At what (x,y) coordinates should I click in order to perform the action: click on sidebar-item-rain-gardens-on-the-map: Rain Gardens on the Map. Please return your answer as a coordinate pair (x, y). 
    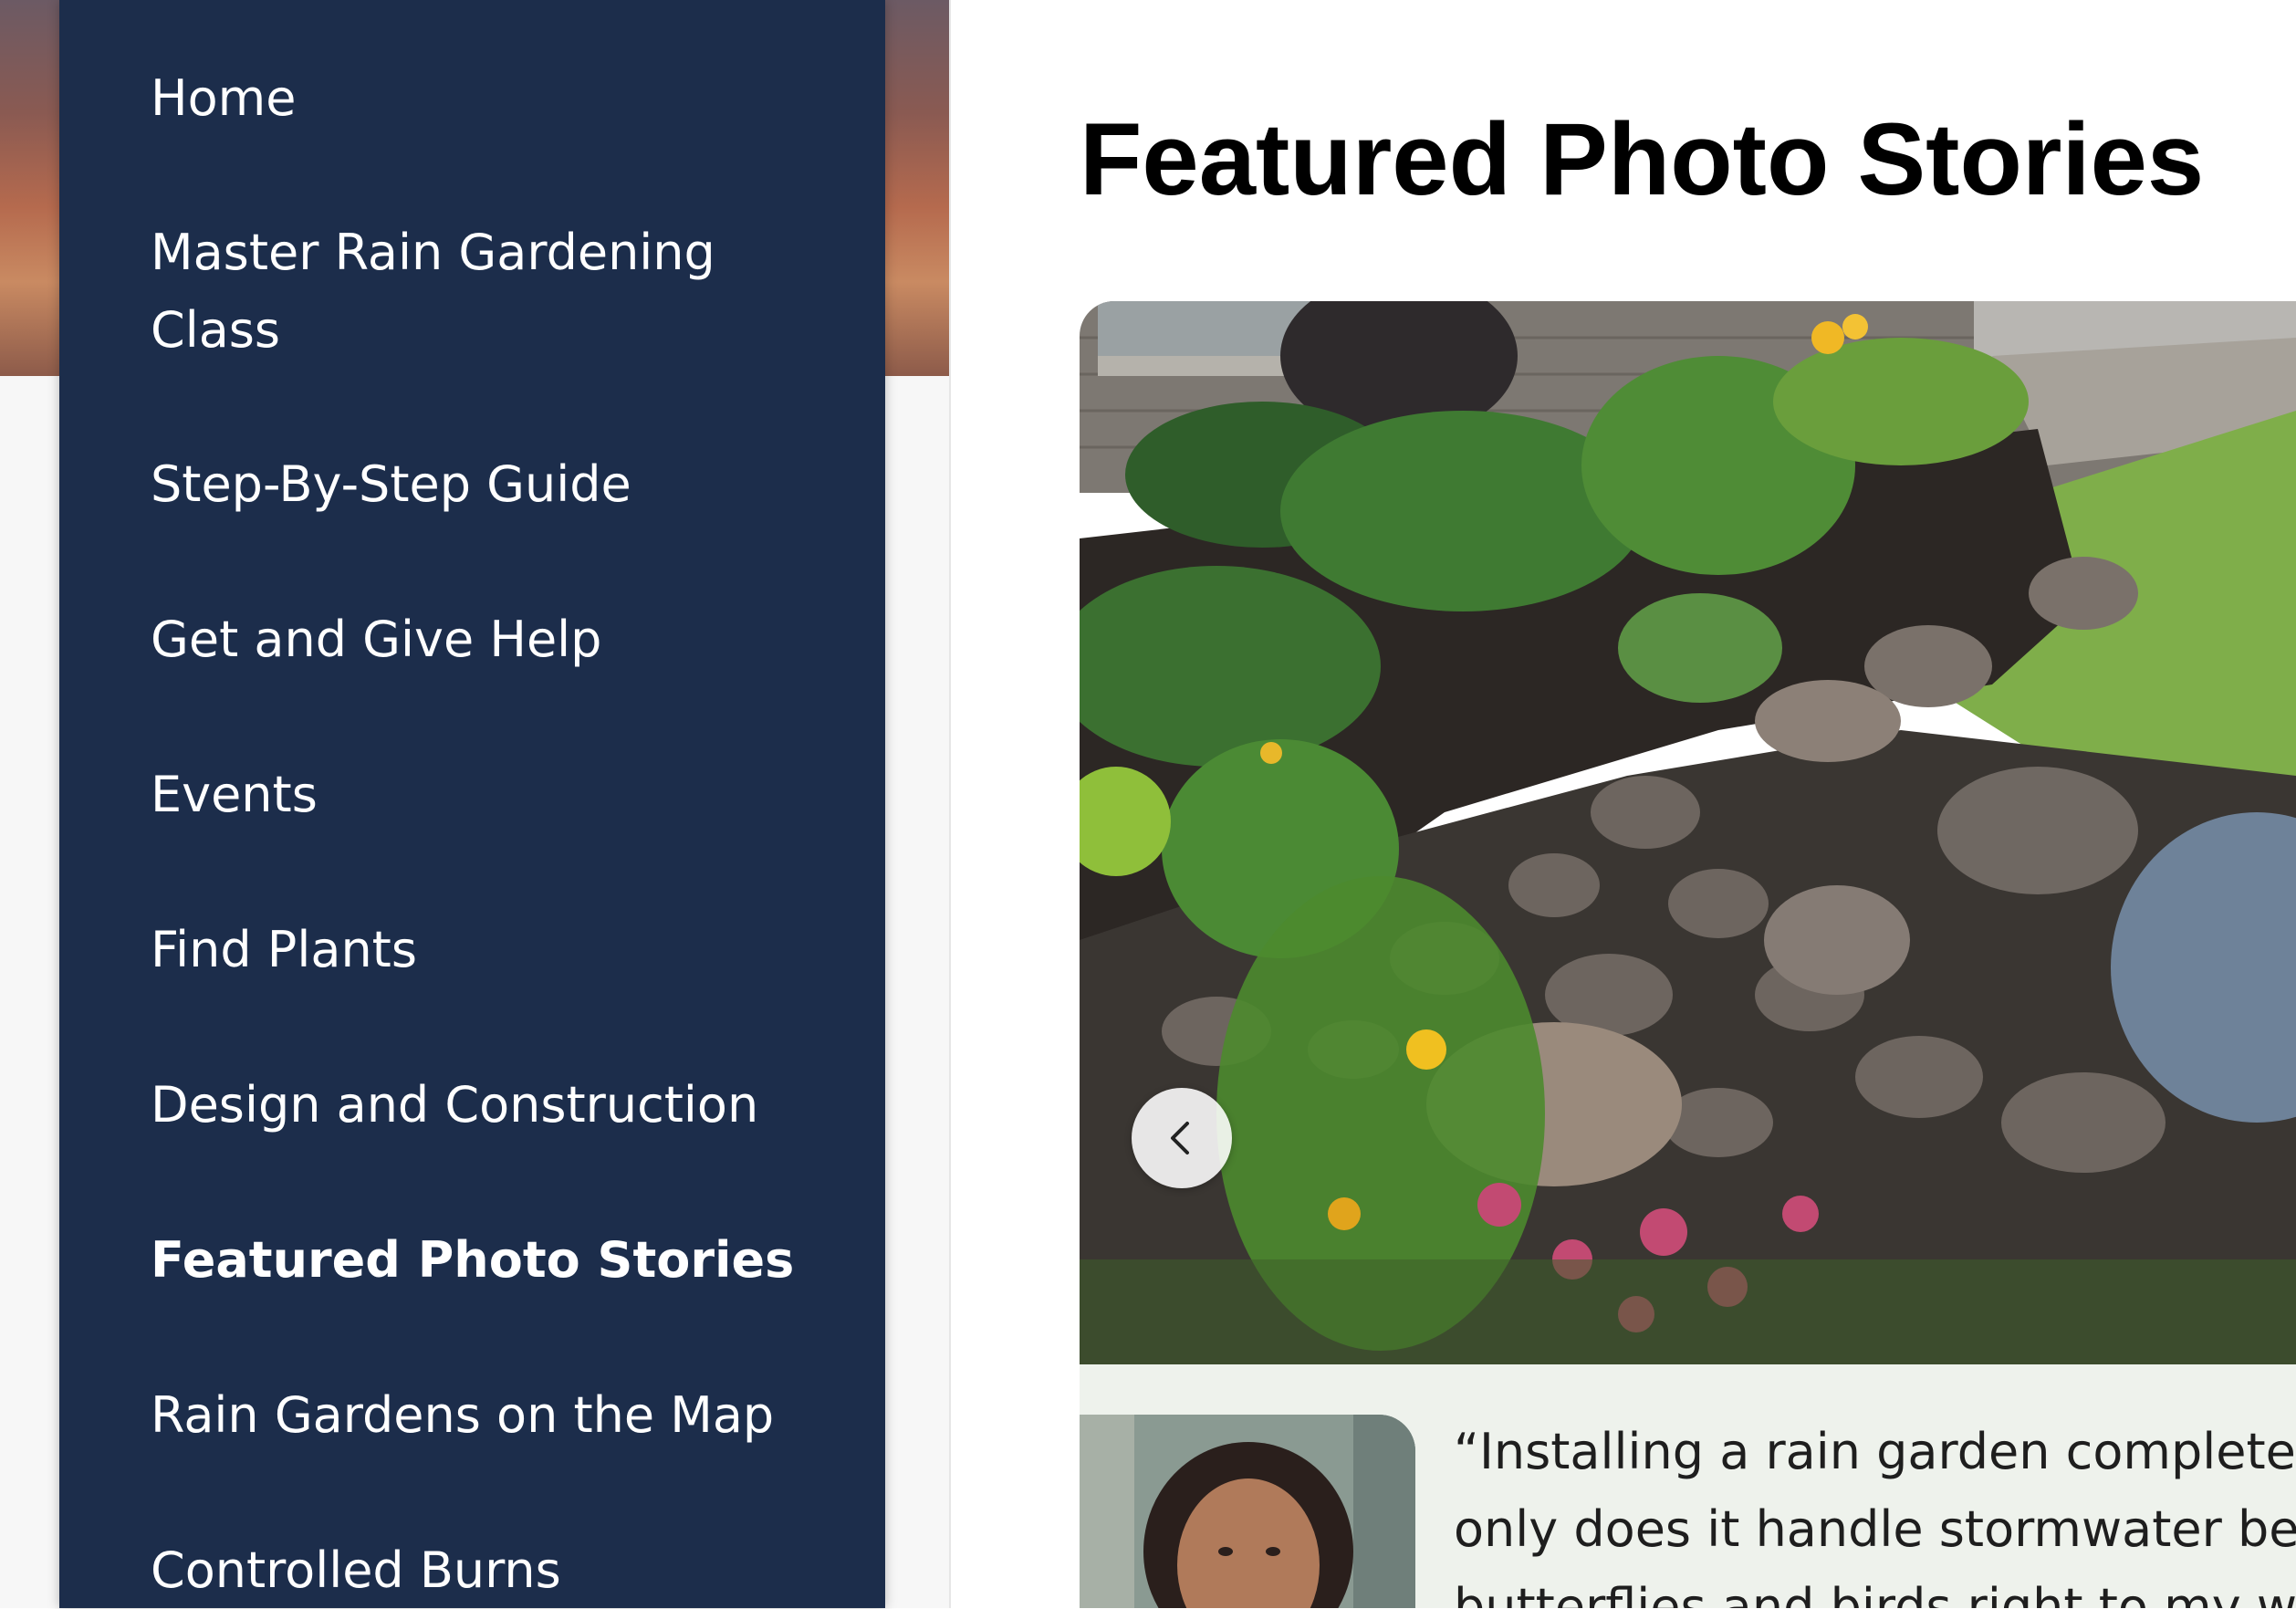
    Looking at the image, I should click on (489, 1415).